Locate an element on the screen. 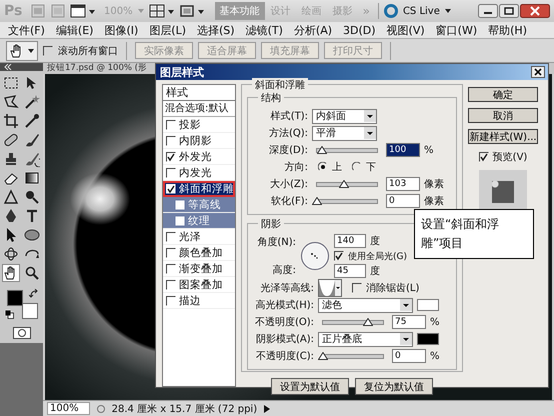 Image resolution: width=554 pixels, height=416 pixels. gradient-icon is located at coordinates (32, 178).